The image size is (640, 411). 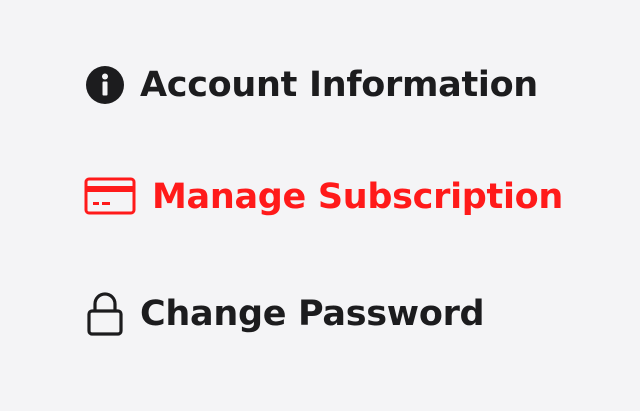 I want to click on lock-icon, so click(x=105, y=314).